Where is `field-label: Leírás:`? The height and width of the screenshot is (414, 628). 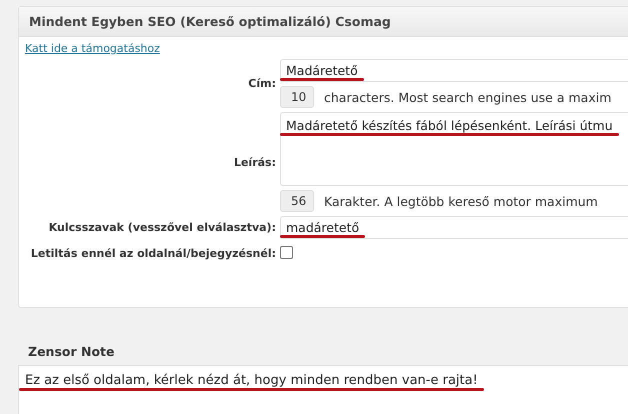 field-label: Leírás: is located at coordinates (255, 162).